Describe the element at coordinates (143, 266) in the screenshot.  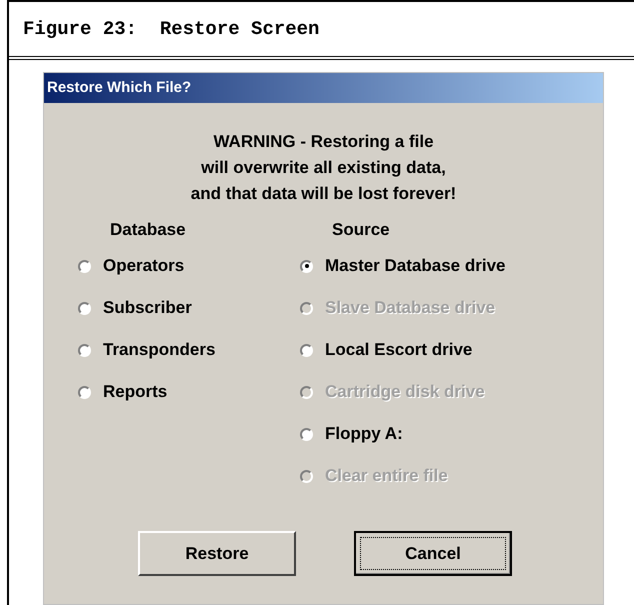
I see `radio-label: Operators` at that location.